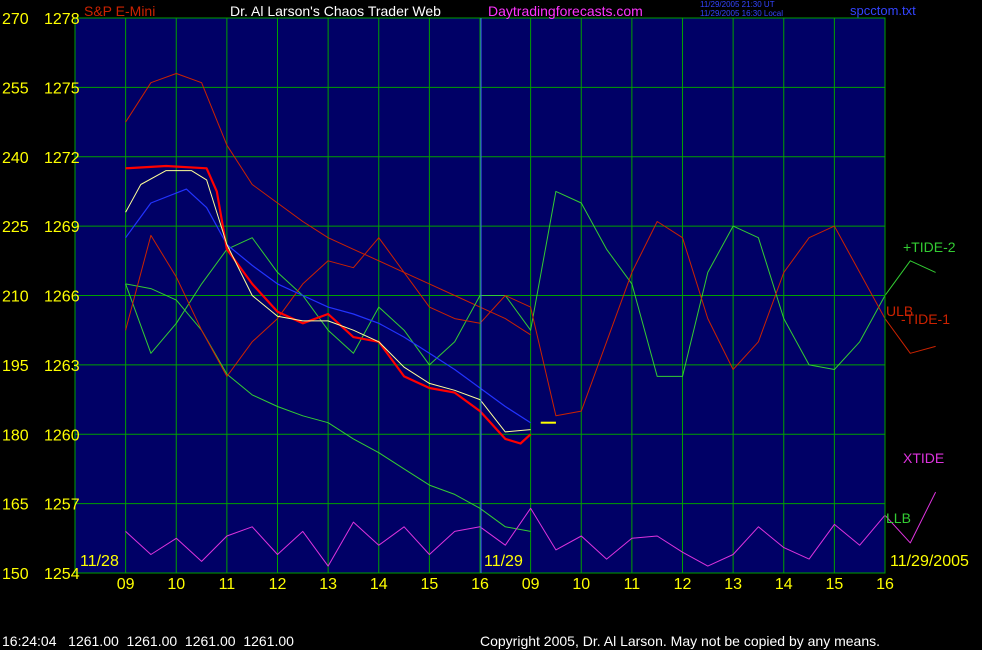  What do you see at coordinates (741, 13) in the screenshot?
I see `timestamp-local: 11/29/2005 16:30 Local` at bounding box center [741, 13].